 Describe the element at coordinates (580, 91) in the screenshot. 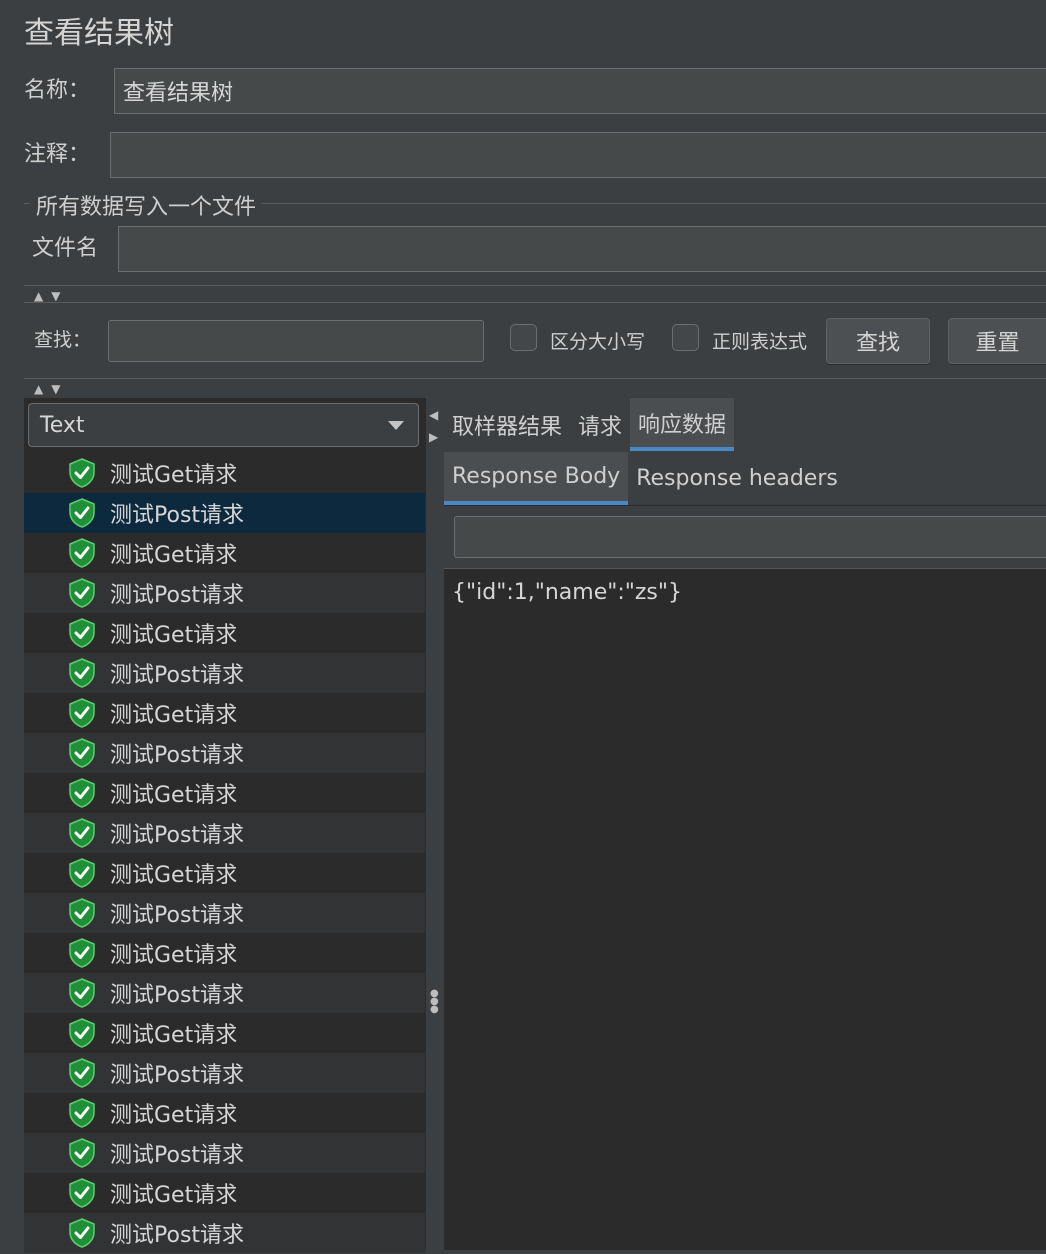

I see `name-field: 查看结果树` at that location.